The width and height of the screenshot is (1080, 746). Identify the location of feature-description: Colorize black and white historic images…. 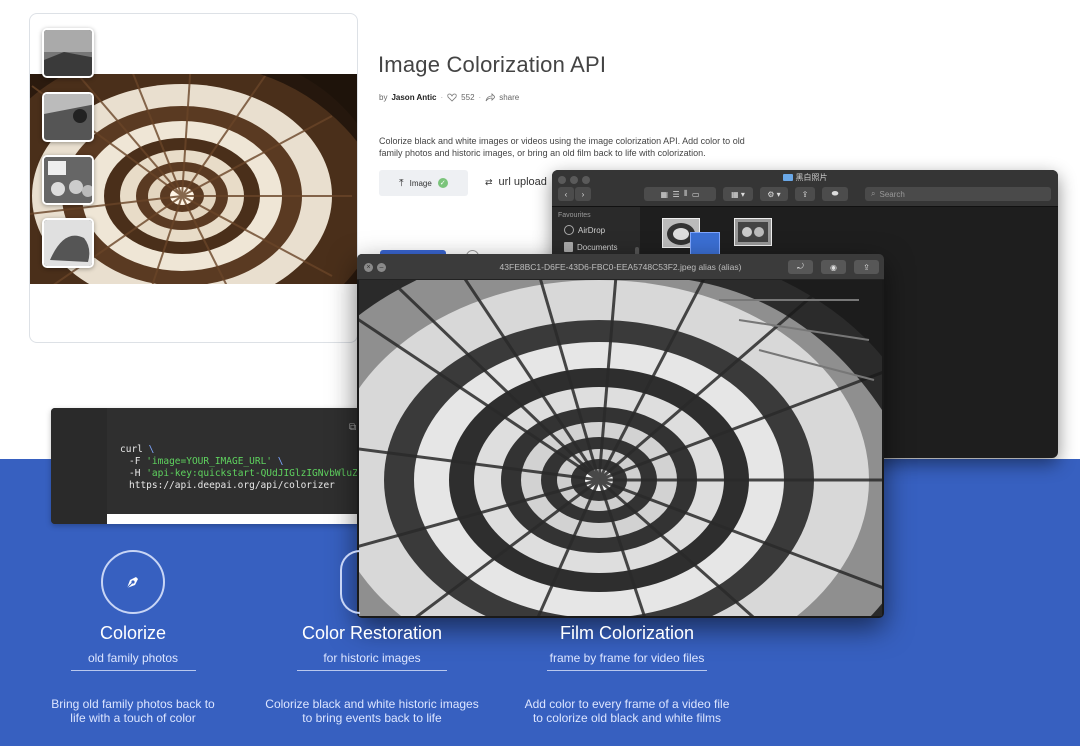
(372, 711).